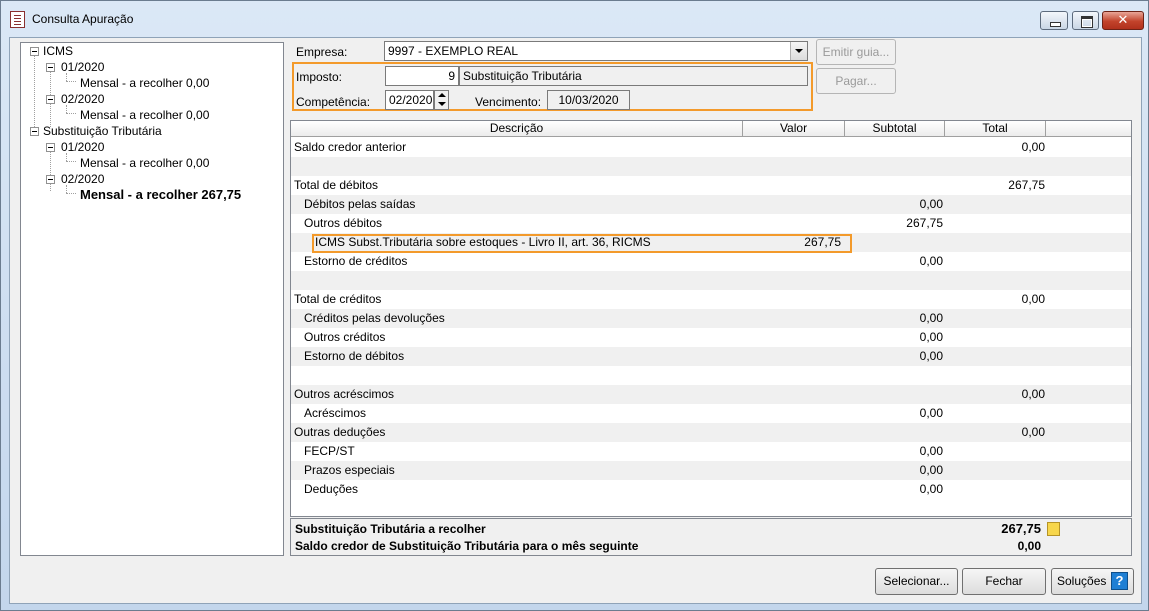  I want to click on table-row: Outros acréscimos 0,00, so click(711, 394).